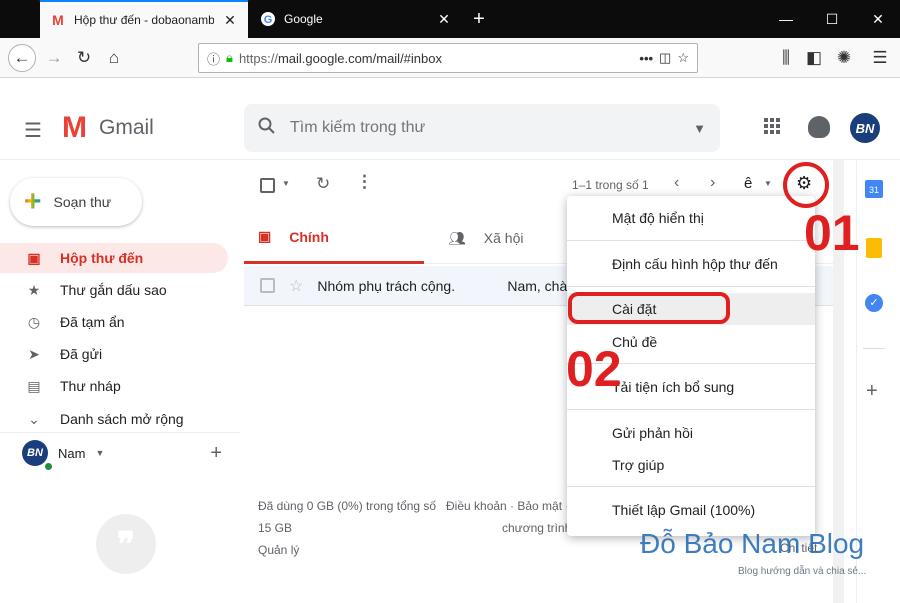  Describe the element at coordinates (34, 385) in the screenshot. I see `draft-icon: ▤` at that location.